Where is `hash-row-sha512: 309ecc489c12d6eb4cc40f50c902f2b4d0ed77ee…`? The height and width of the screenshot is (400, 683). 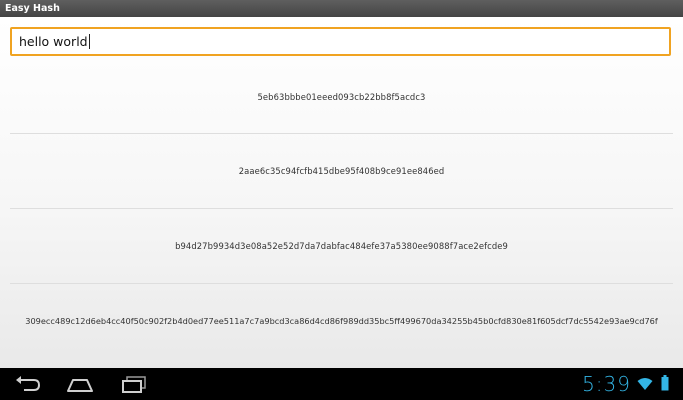 hash-row-sha512: 309ecc489c12d6eb4cc40f50c902f2b4d0ed77ee… is located at coordinates (341, 321).